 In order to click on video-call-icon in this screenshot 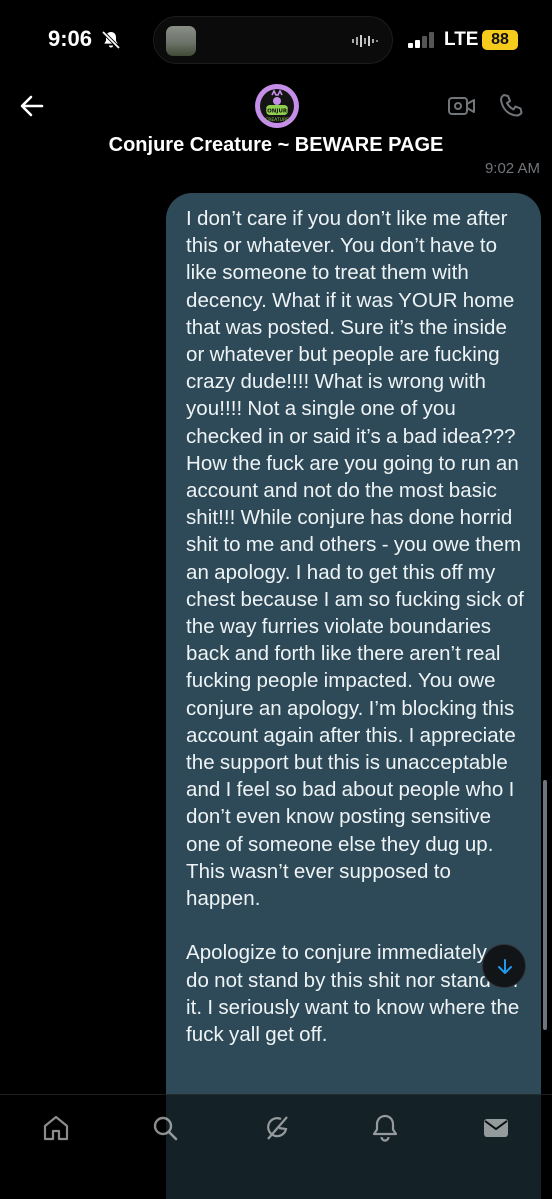, I will do `click(462, 106)`.